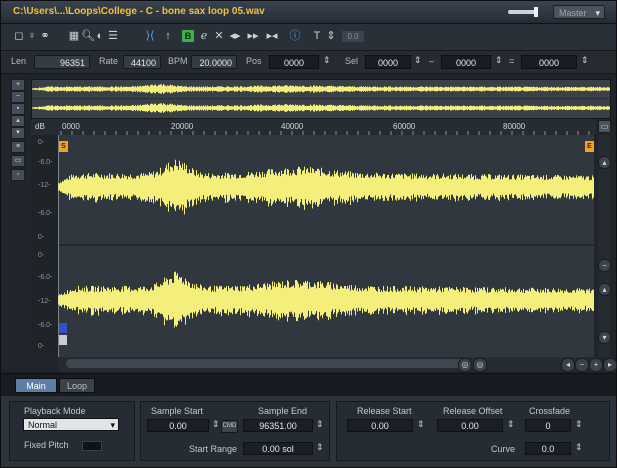 This screenshot has width=617, height=468. What do you see at coordinates (432, 61) in the screenshot?
I see `sel-dash: –` at bounding box center [432, 61].